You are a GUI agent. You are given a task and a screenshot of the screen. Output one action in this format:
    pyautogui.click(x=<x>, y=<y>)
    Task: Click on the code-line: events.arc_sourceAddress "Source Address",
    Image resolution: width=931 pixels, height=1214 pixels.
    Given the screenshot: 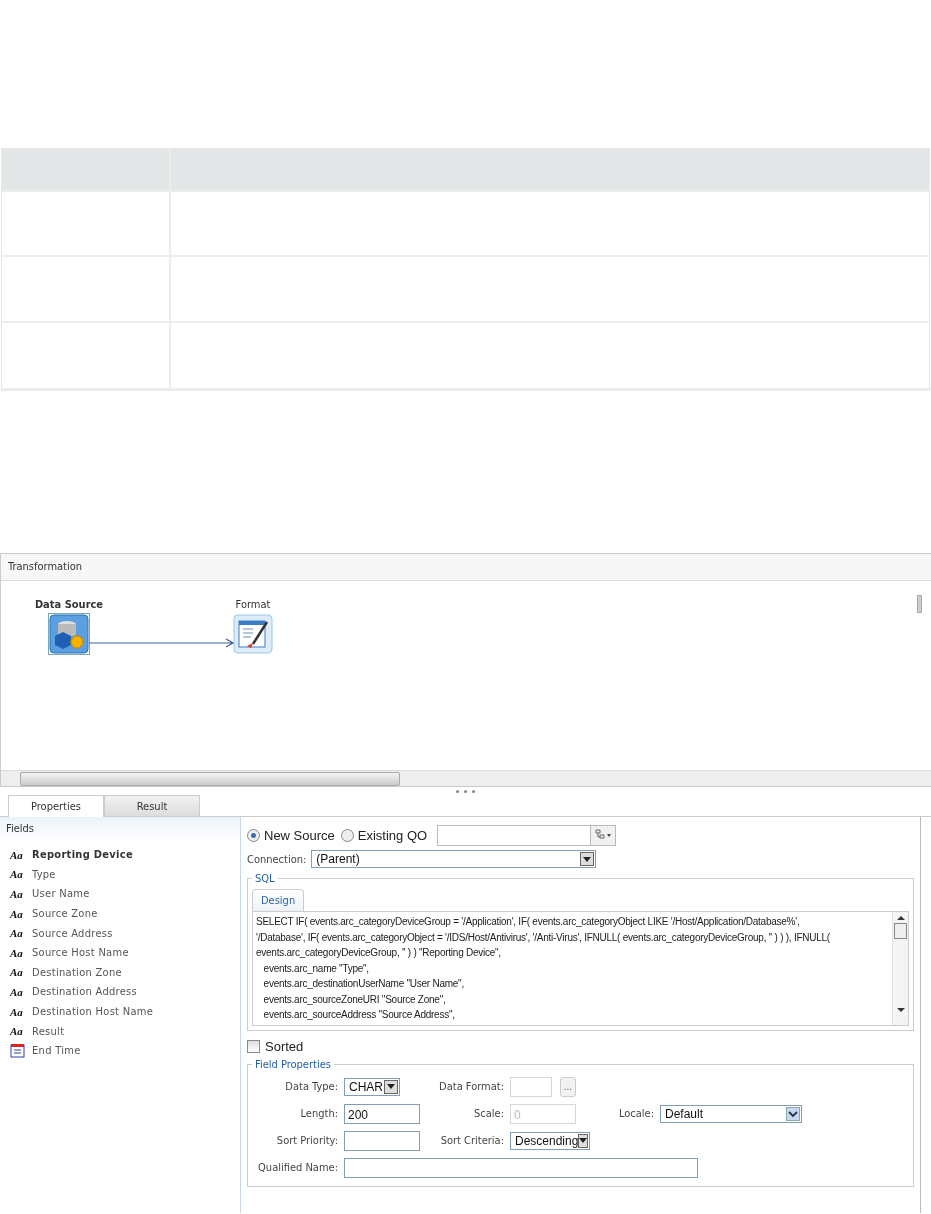 What is the action you would take?
    pyautogui.click(x=359, y=1015)
    